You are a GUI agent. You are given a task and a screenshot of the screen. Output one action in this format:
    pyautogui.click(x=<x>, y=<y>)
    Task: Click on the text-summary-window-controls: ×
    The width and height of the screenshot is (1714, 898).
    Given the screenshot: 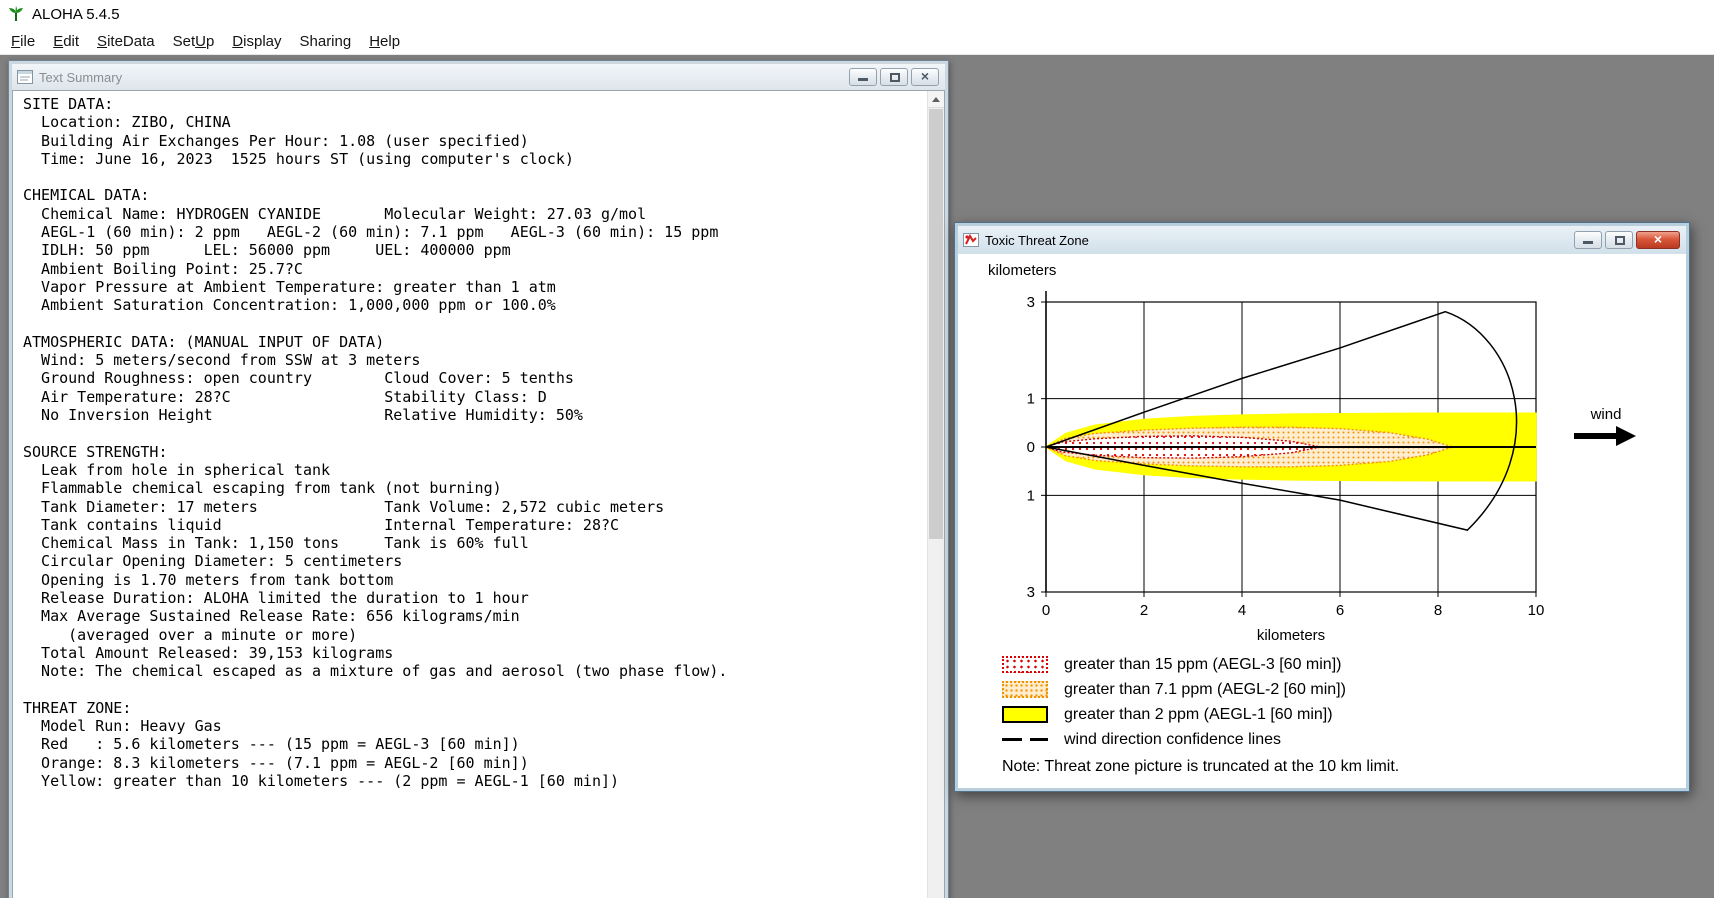 What is the action you would take?
    pyautogui.click(x=894, y=77)
    